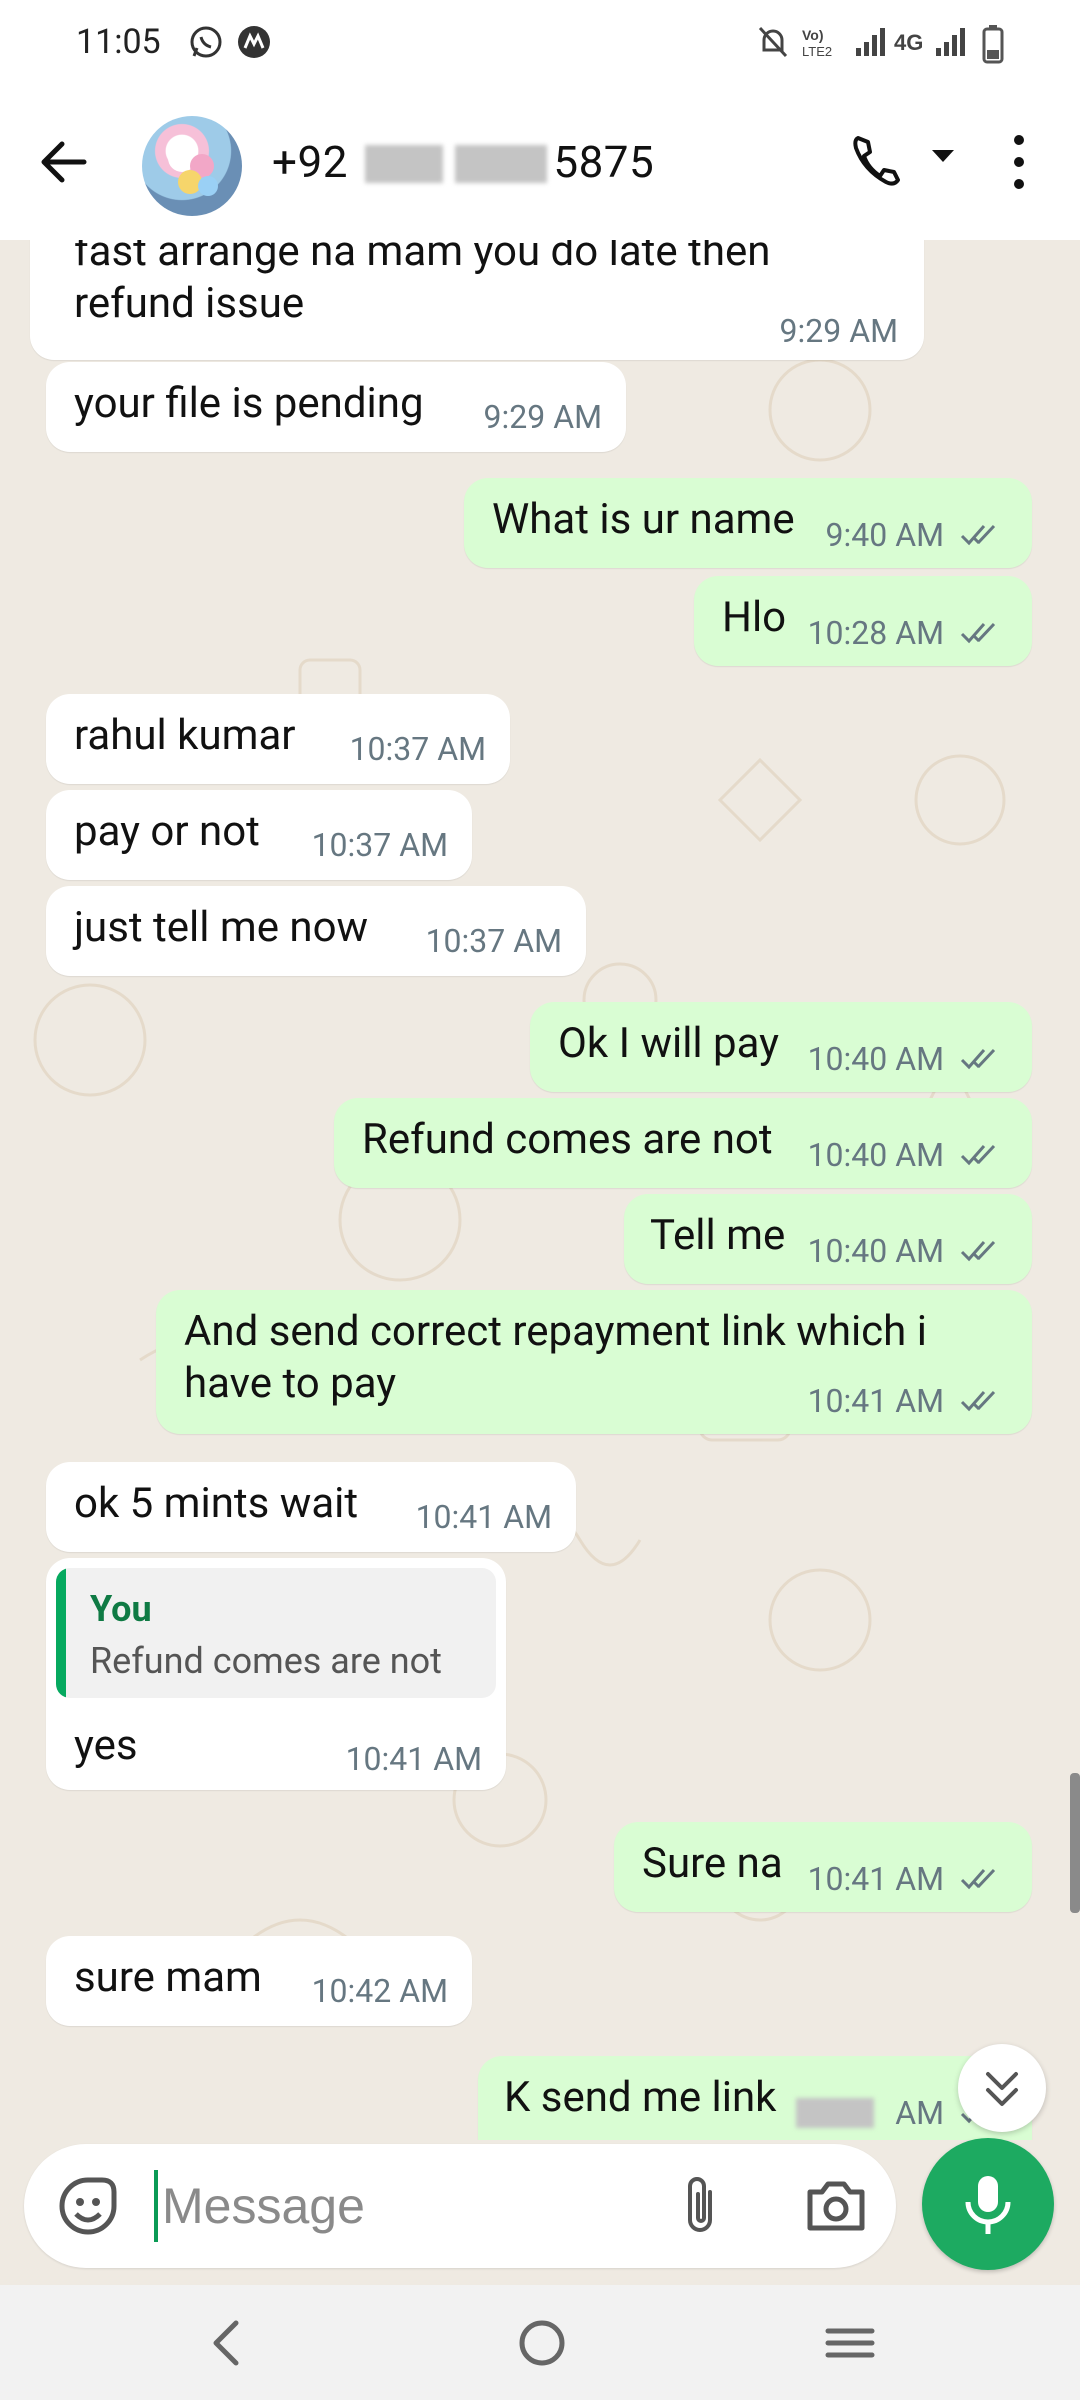 The height and width of the screenshot is (2400, 1080). Describe the element at coordinates (310, 162) in the screenshot. I see `contact-prefix: +92` at that location.